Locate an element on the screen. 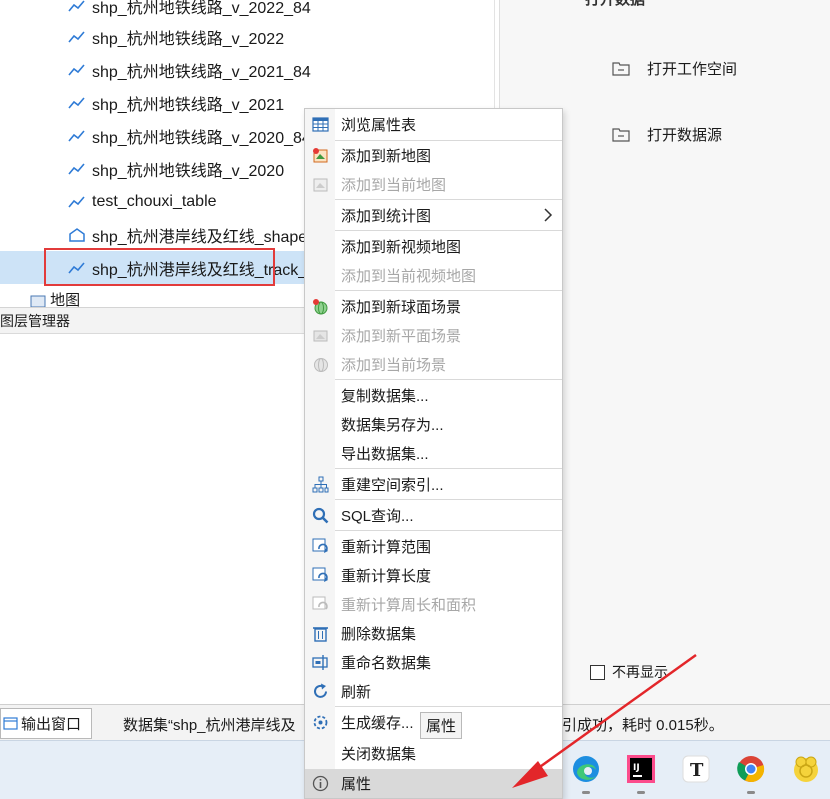  spatial-index-icon is located at coordinates (320, 484).